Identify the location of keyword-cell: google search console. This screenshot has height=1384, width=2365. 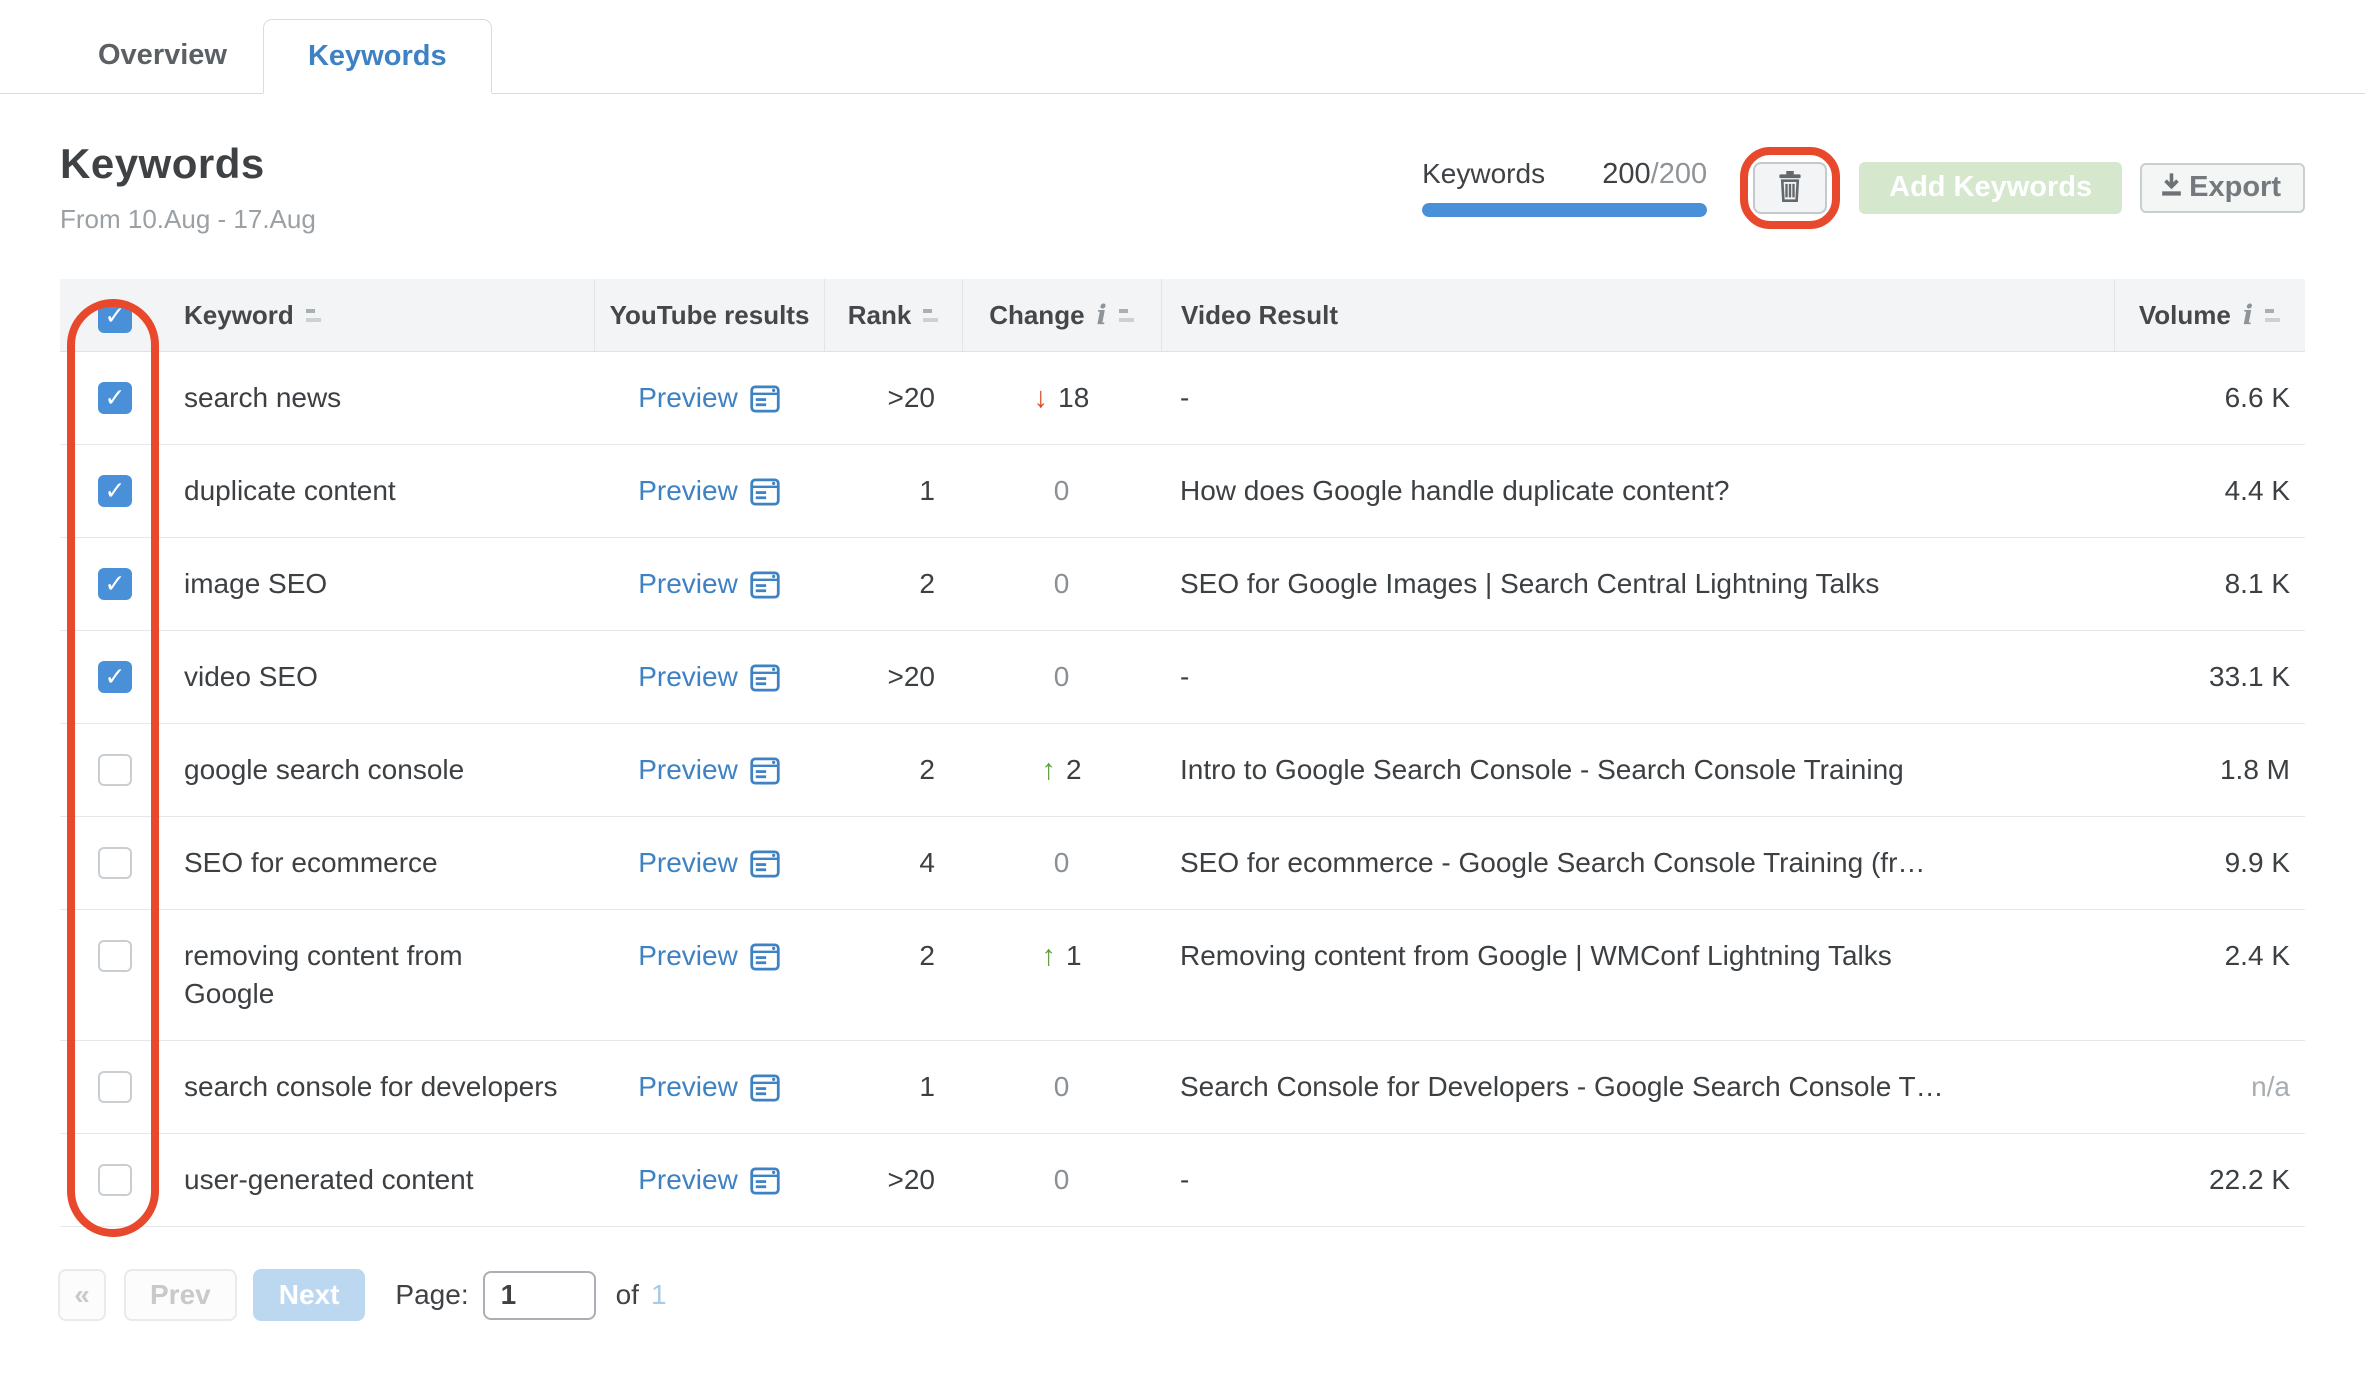
(324, 769).